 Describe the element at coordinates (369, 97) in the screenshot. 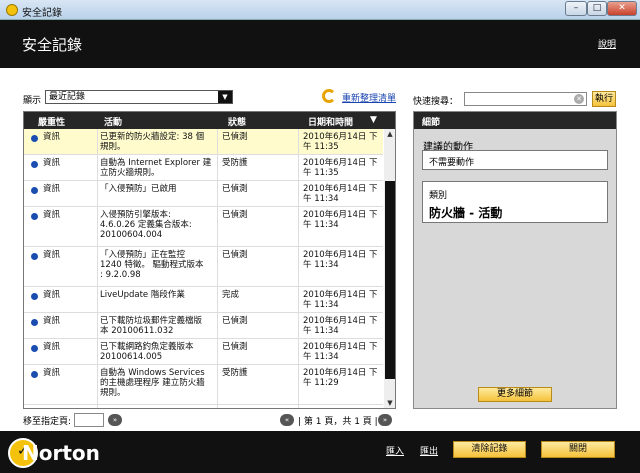

I see `refresh-list-link: 重新整理清單` at that location.